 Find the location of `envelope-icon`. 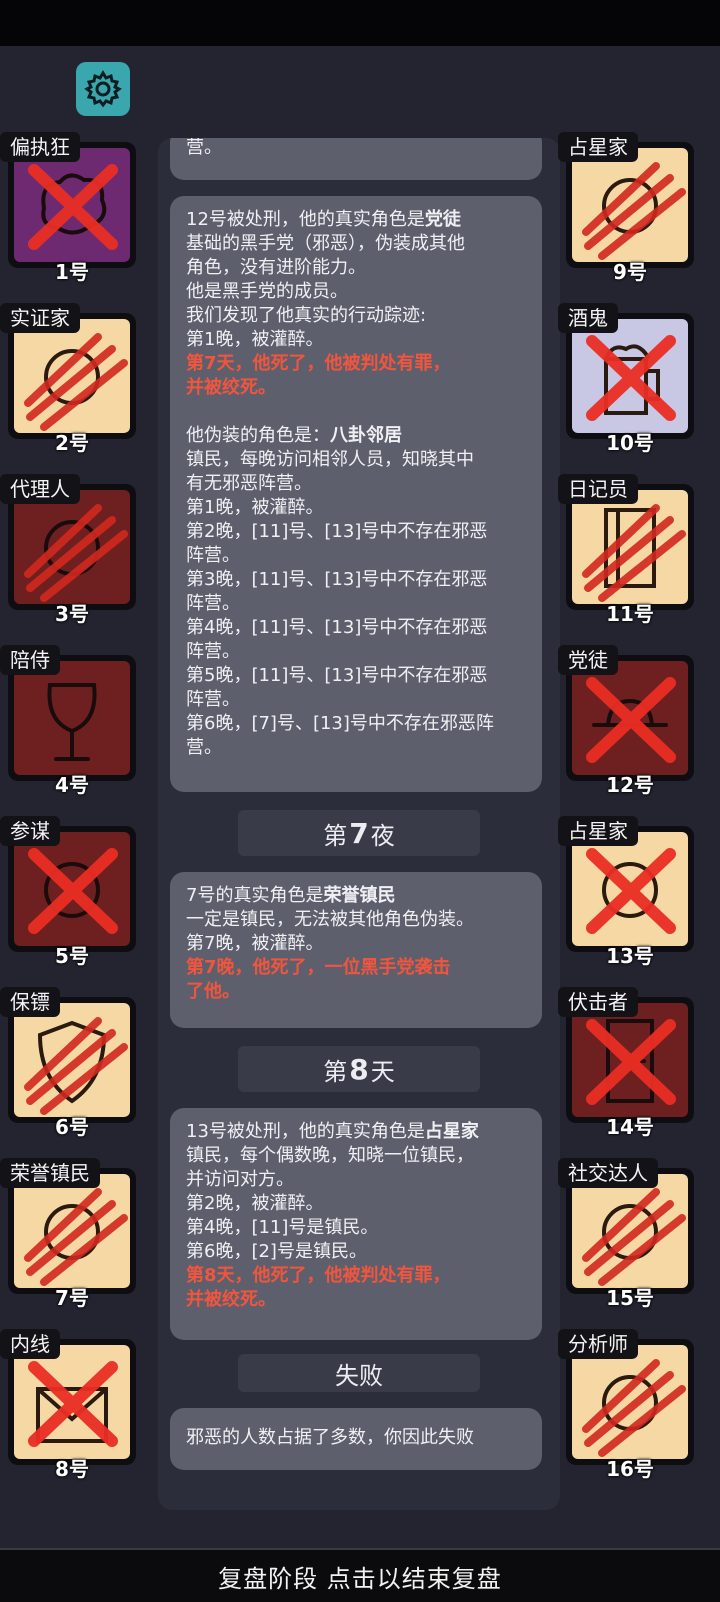

envelope-icon is located at coordinates (73, 1404).